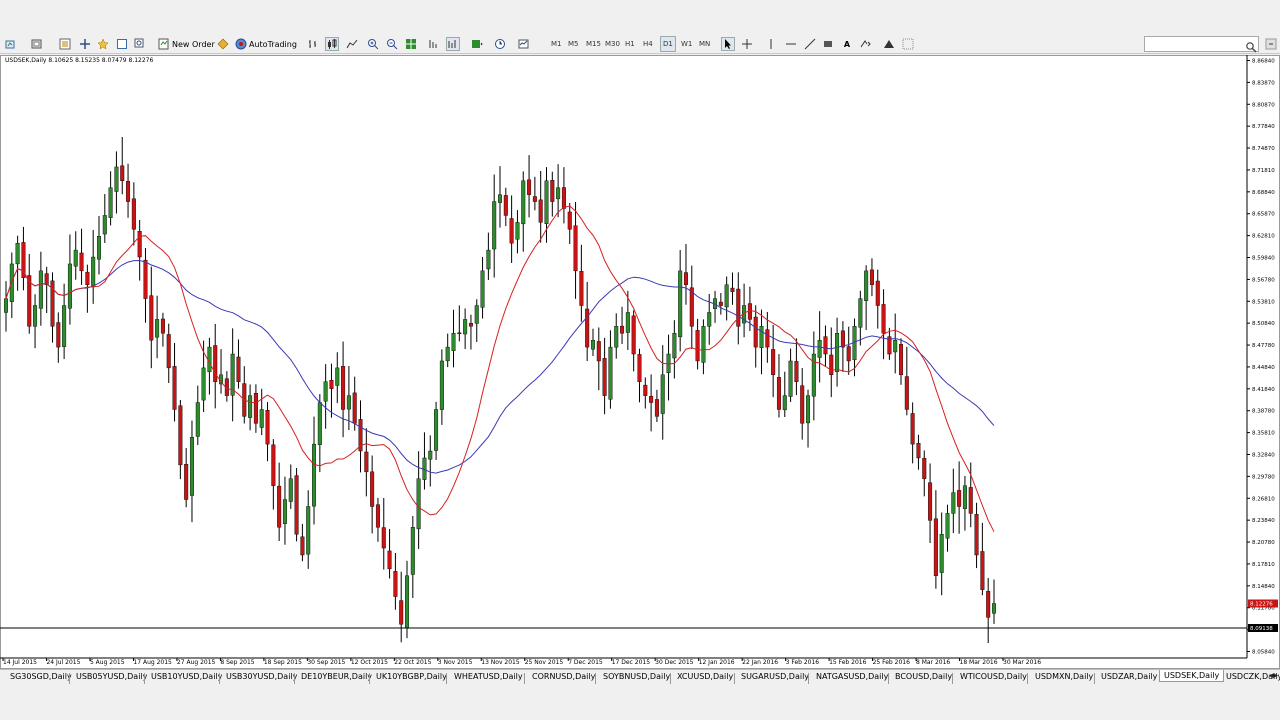  What do you see at coordinates (477, 44) in the screenshot?
I see `indicators-button` at bounding box center [477, 44].